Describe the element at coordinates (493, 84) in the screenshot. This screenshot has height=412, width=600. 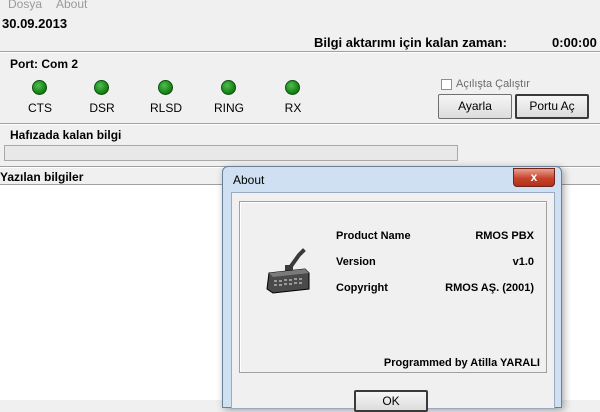
I see `autostart-label: Açılışta Çalıştır` at that location.